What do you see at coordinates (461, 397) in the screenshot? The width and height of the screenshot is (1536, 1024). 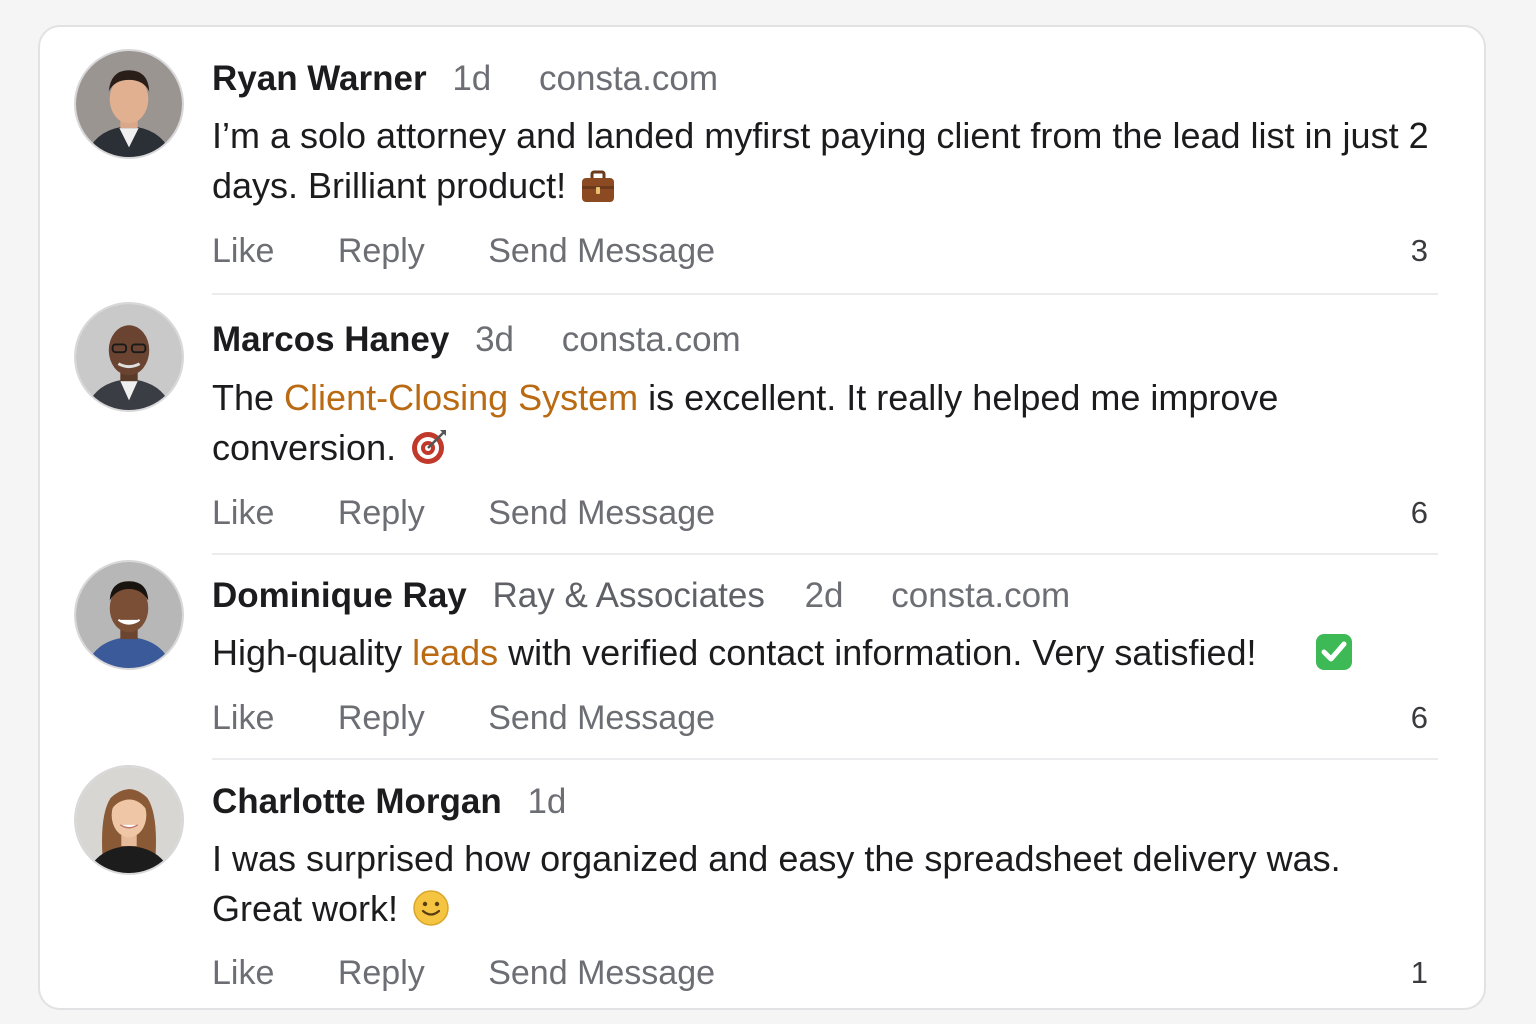 I see `highlight-link: Client-Closing System` at bounding box center [461, 397].